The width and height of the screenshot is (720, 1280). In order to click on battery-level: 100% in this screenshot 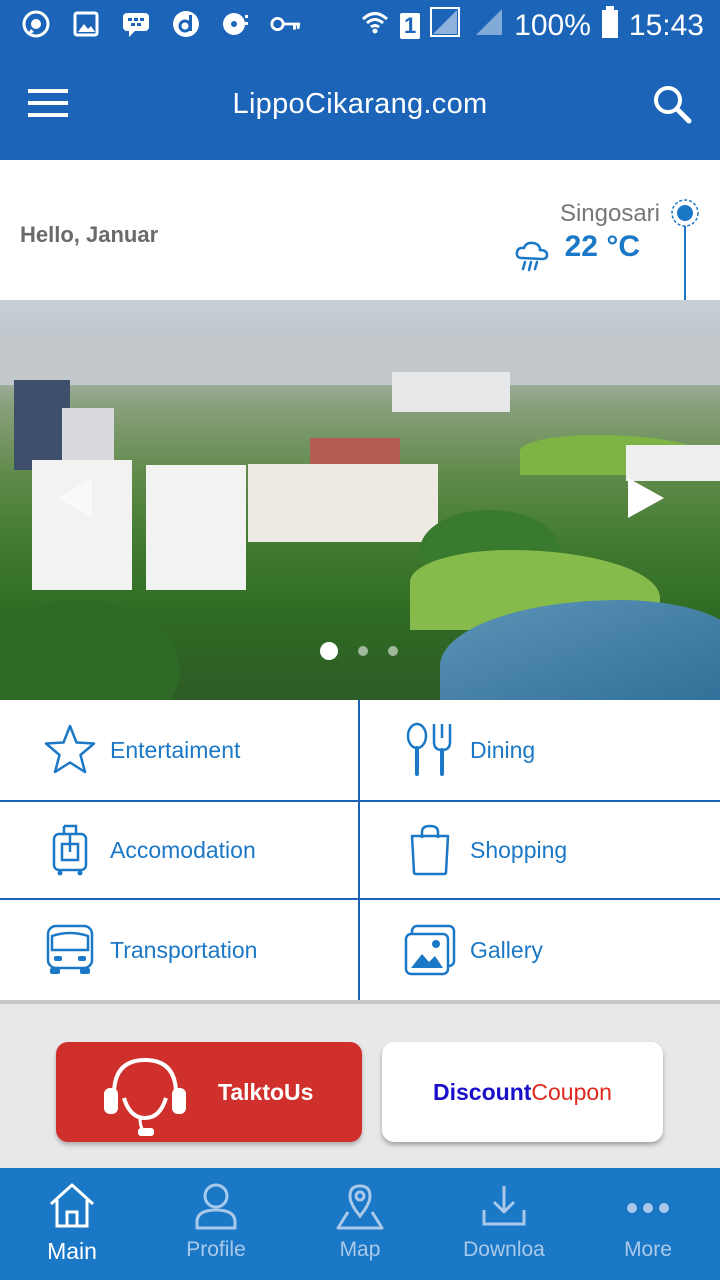, I will do `click(552, 25)`.